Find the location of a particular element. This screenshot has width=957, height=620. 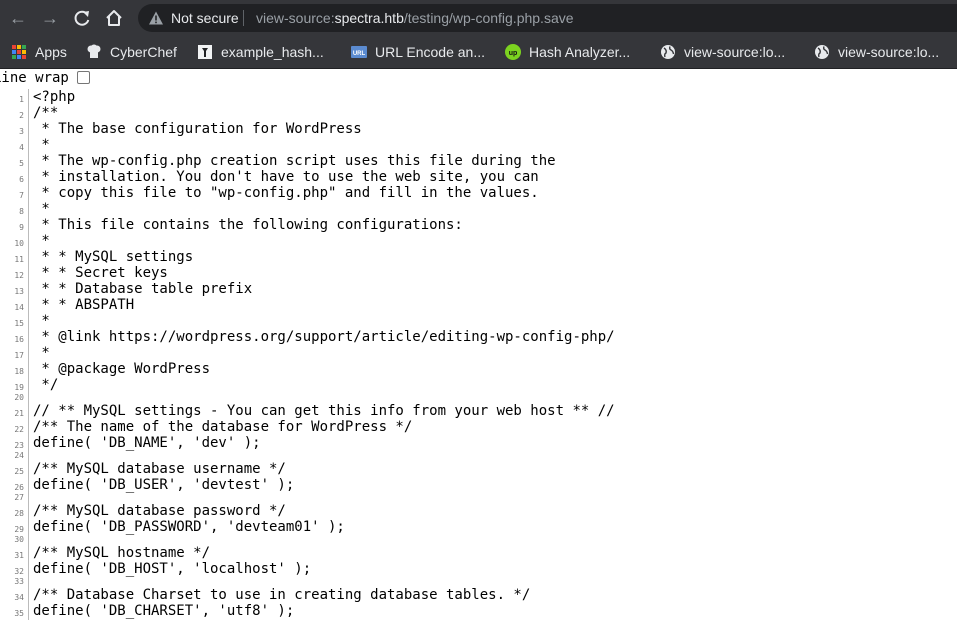

line-number: 4 is located at coordinates (21, 147).